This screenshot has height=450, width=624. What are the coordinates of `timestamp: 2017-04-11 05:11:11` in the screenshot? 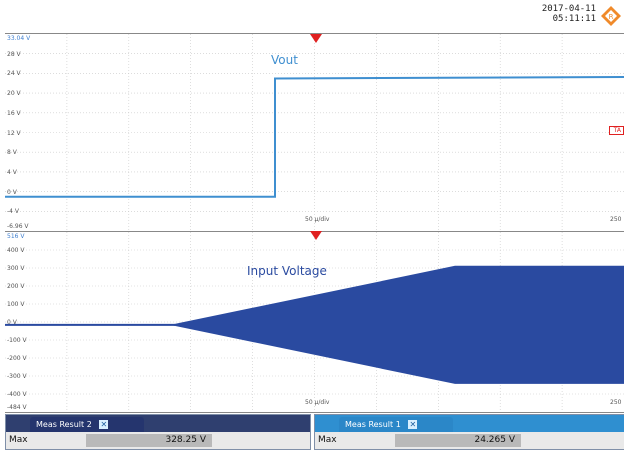 It's located at (569, 14).